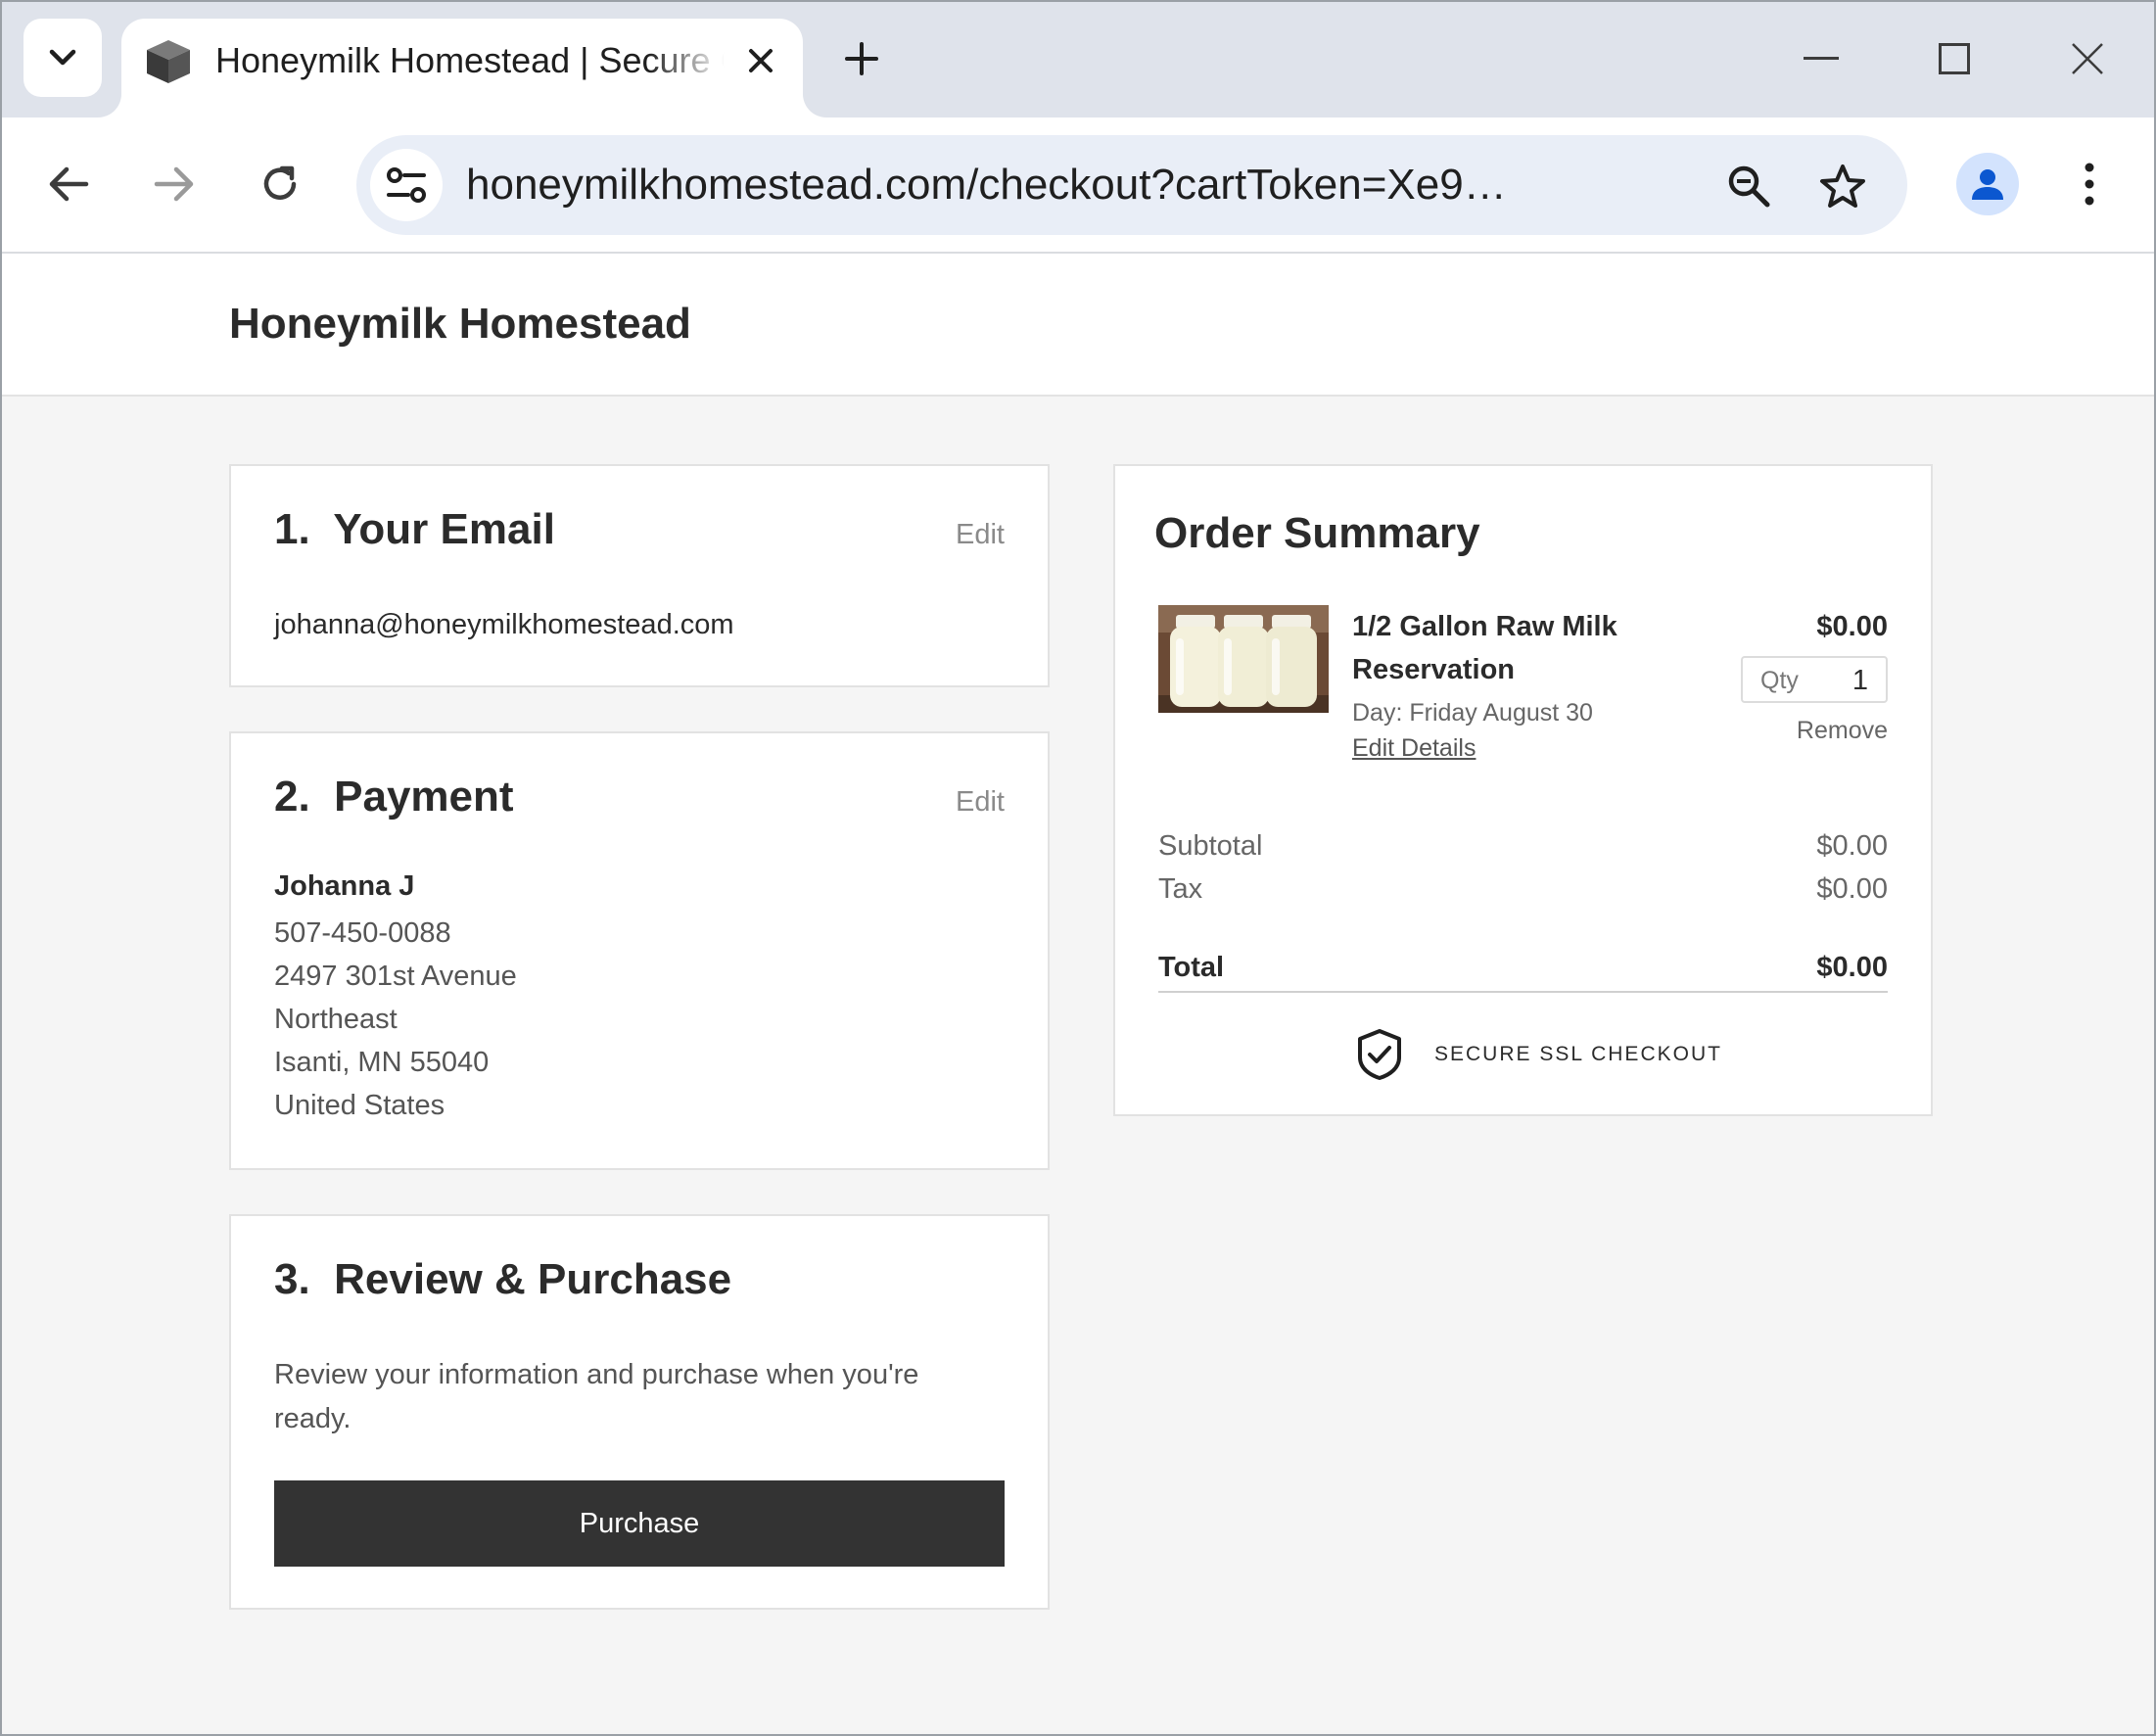  I want to click on chevron-down-icon, so click(63, 58).